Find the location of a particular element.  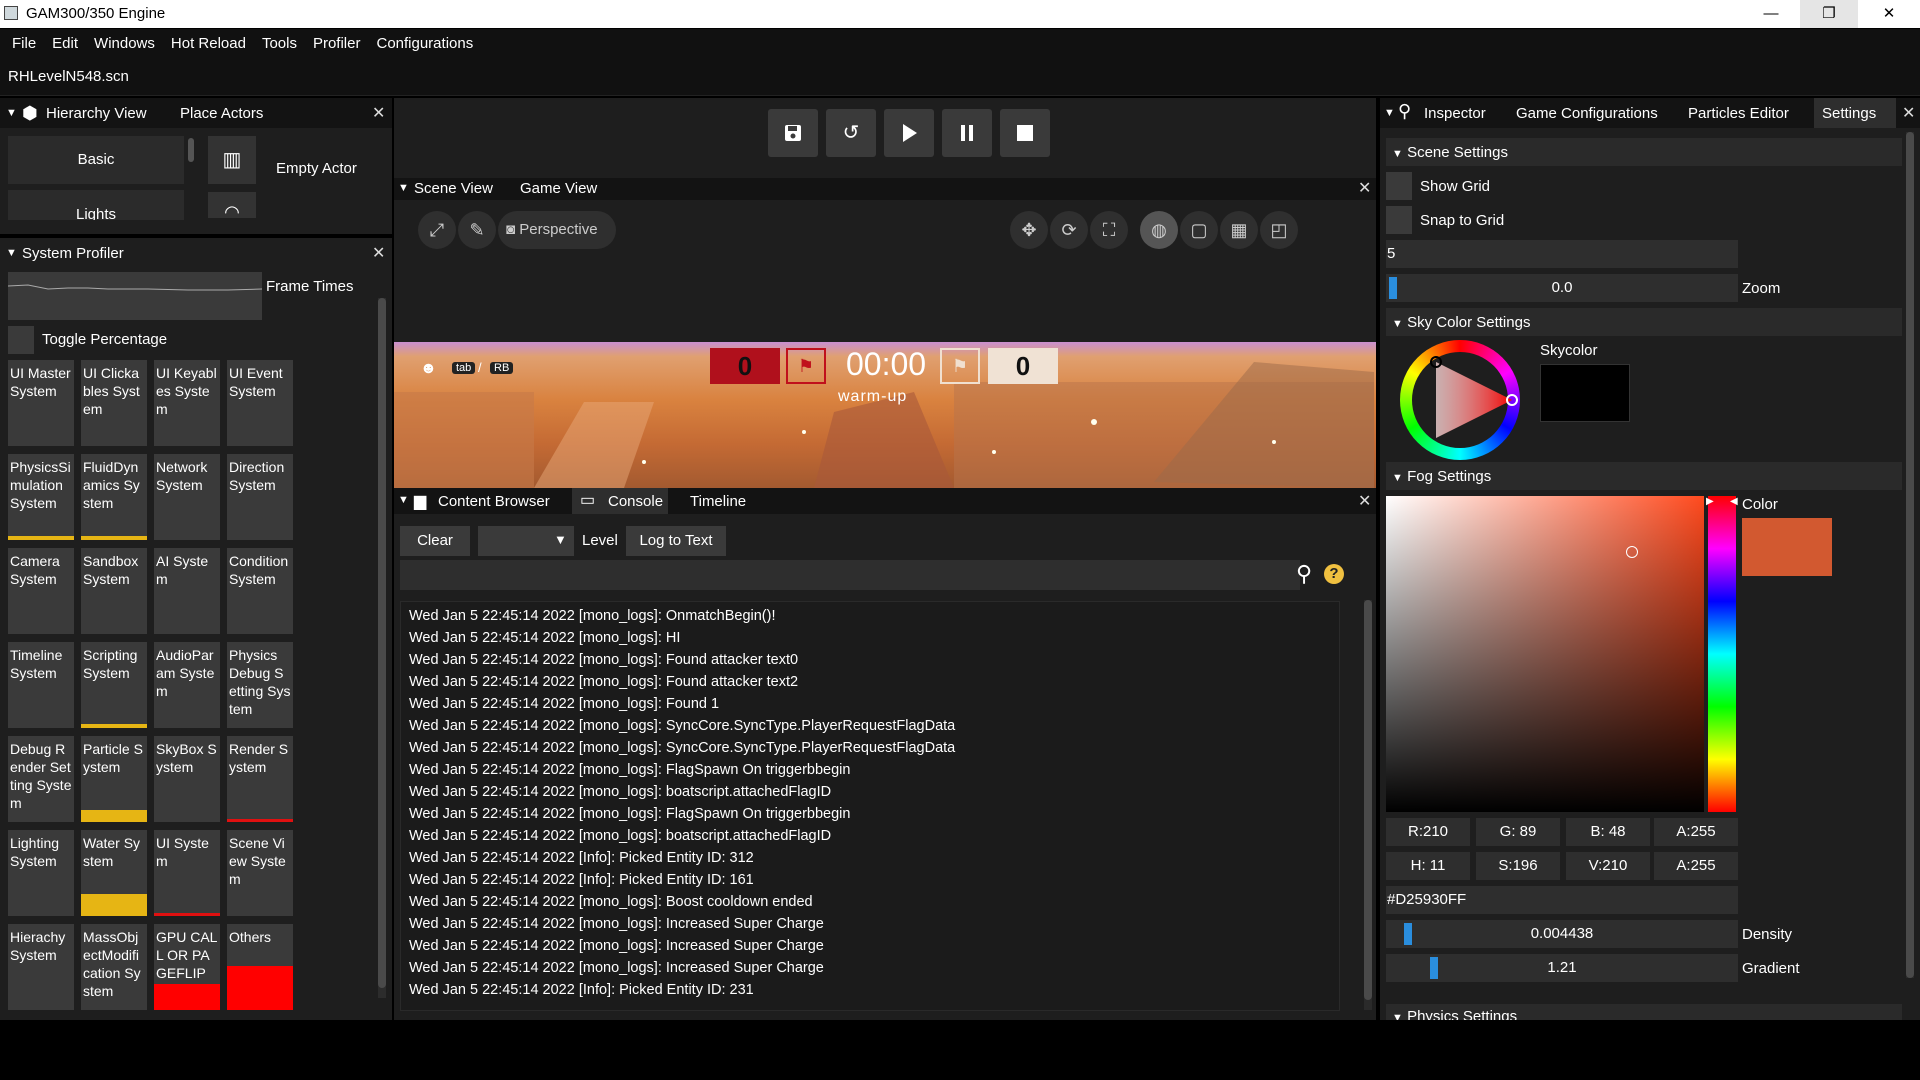

fog-sv-picker is located at coordinates (1545, 654).